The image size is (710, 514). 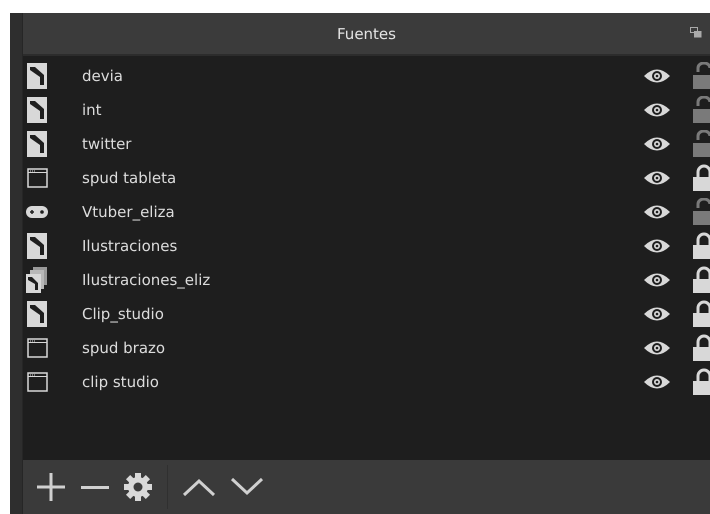 I want to click on source-item: devia, so click(x=366, y=76).